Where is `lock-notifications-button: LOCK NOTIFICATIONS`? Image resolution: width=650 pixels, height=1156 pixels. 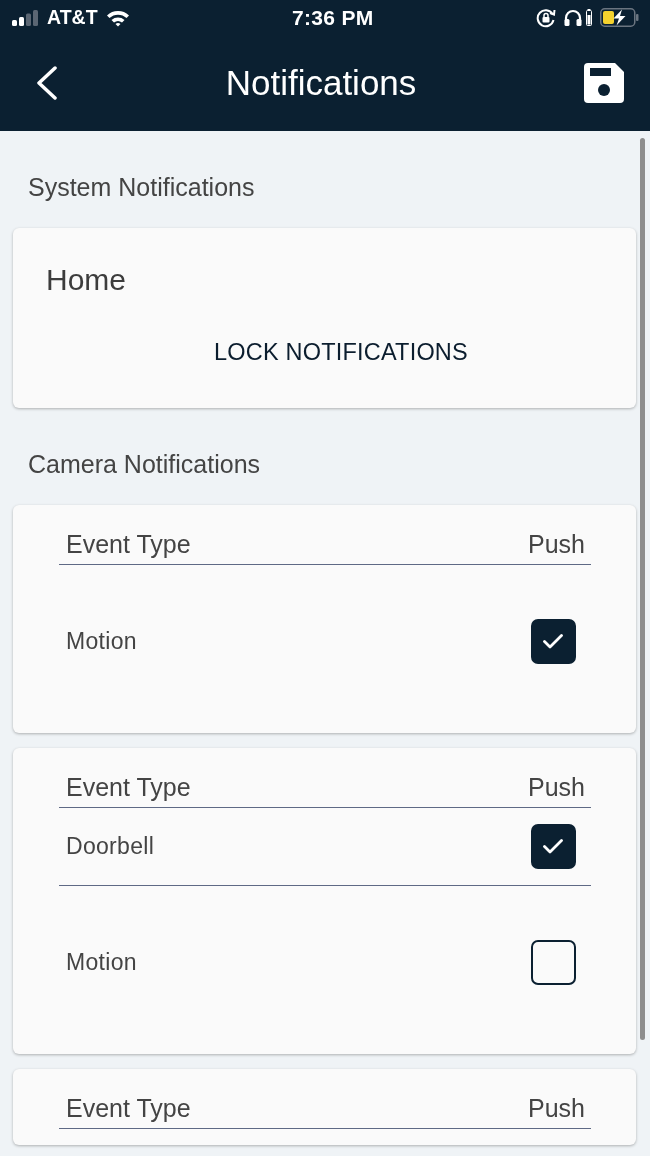
lock-notifications-button: LOCK NOTIFICATIONS is located at coordinates (341, 353).